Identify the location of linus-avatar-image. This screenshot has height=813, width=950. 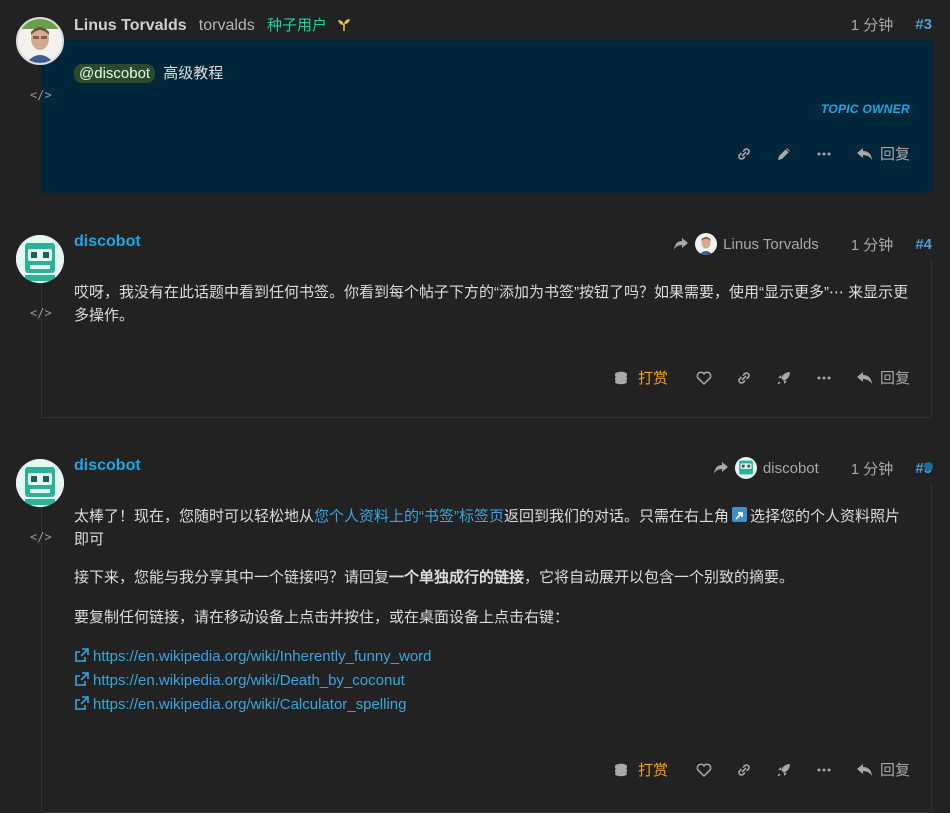
(40, 41).